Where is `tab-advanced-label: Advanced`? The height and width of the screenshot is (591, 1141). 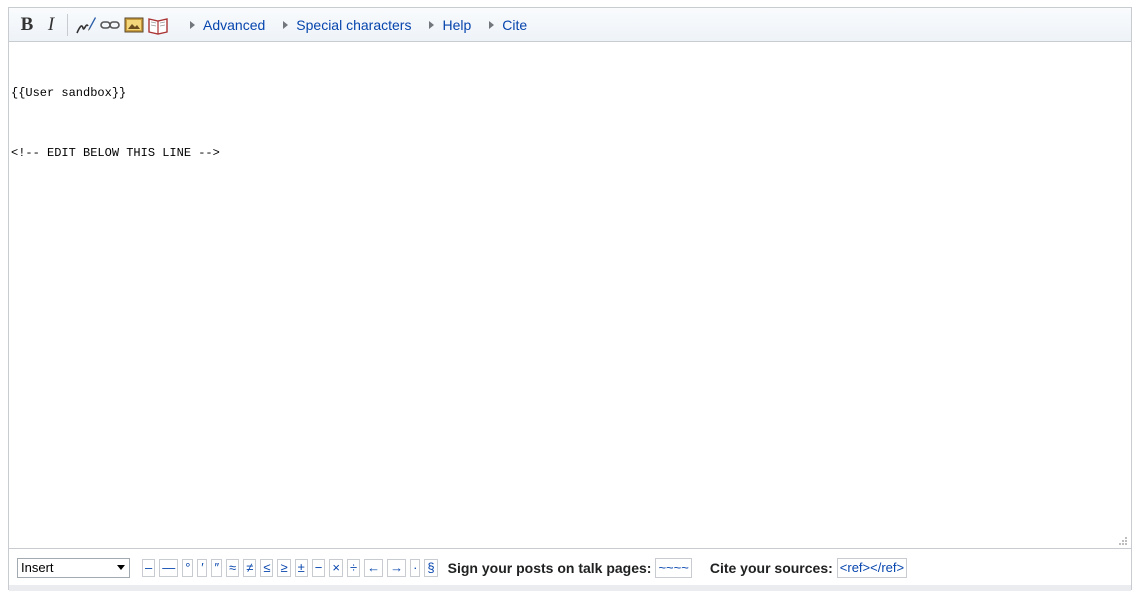 tab-advanced-label: Advanced is located at coordinates (234, 24).